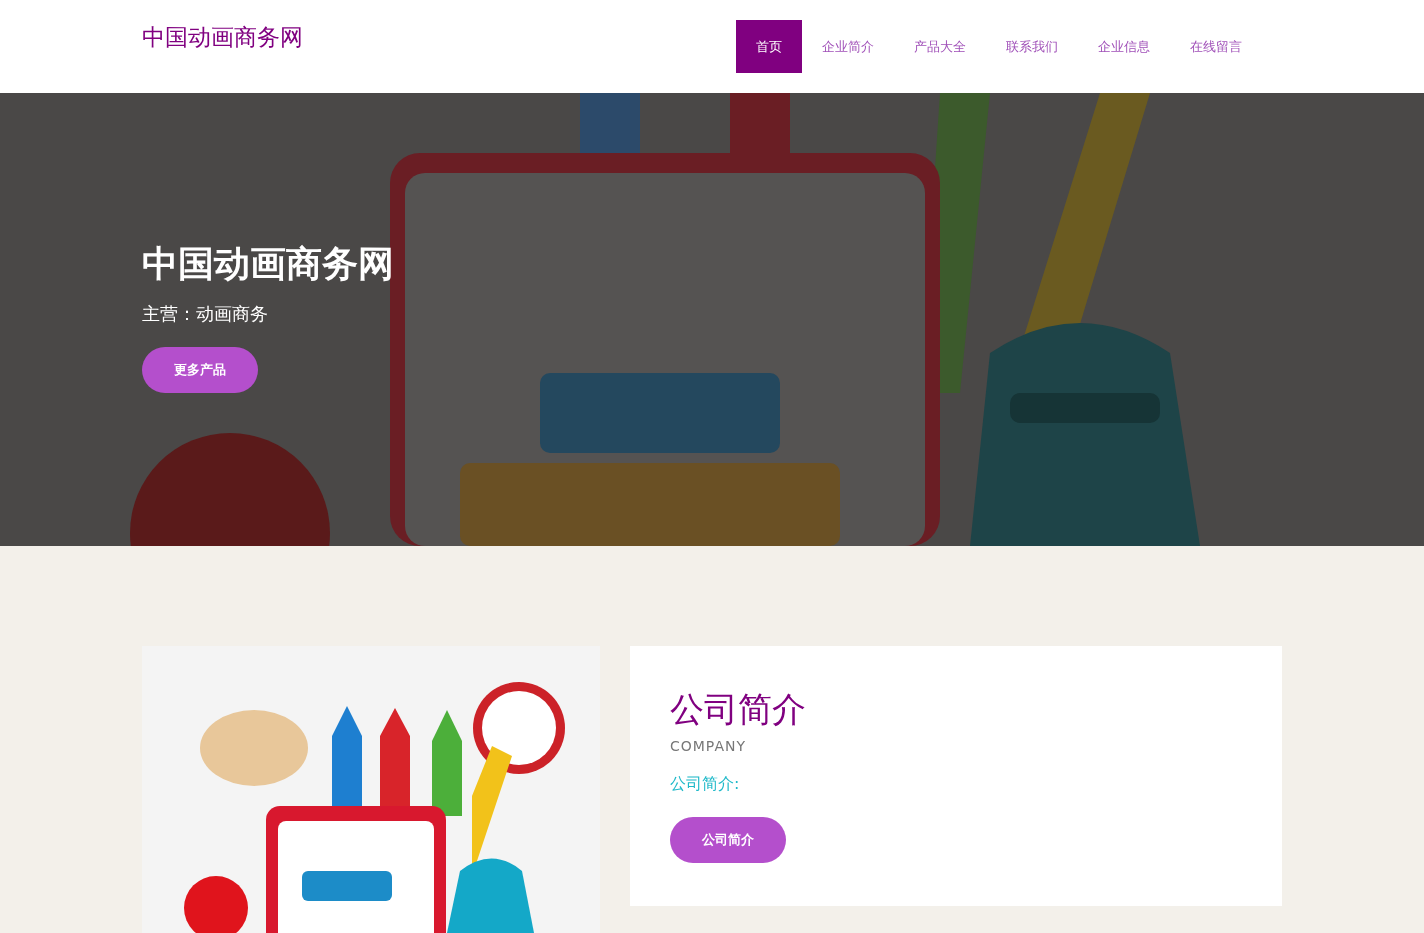  I want to click on nav-link: 在线留言, so click(1216, 46).